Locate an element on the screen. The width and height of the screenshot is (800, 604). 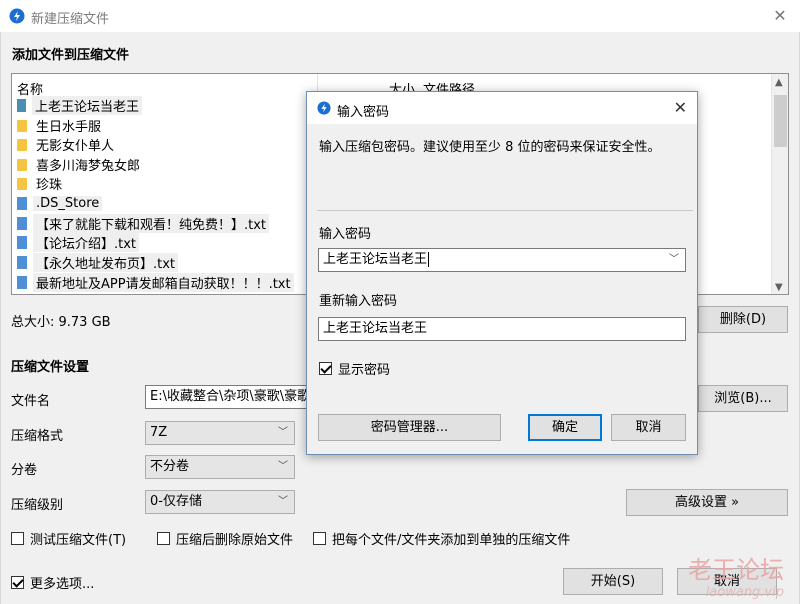
level-label: 压缩级别 is located at coordinates (37, 505).